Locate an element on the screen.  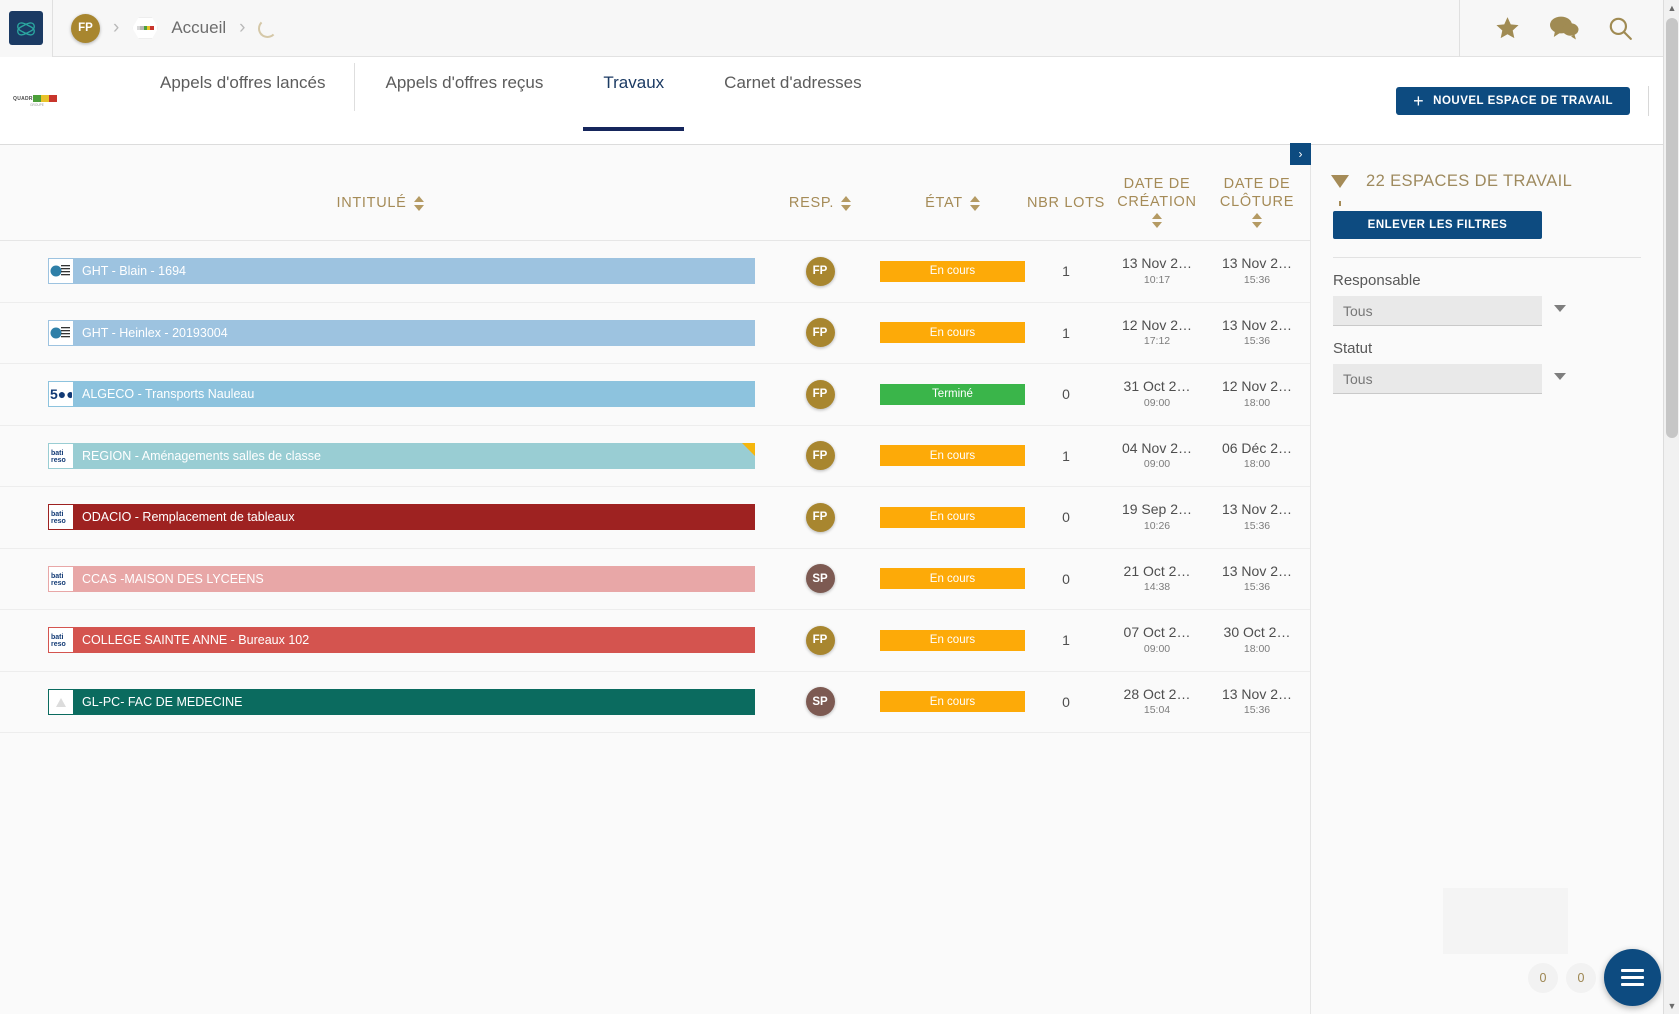
batireso-logo: bati reso is located at coordinates (61, 578).